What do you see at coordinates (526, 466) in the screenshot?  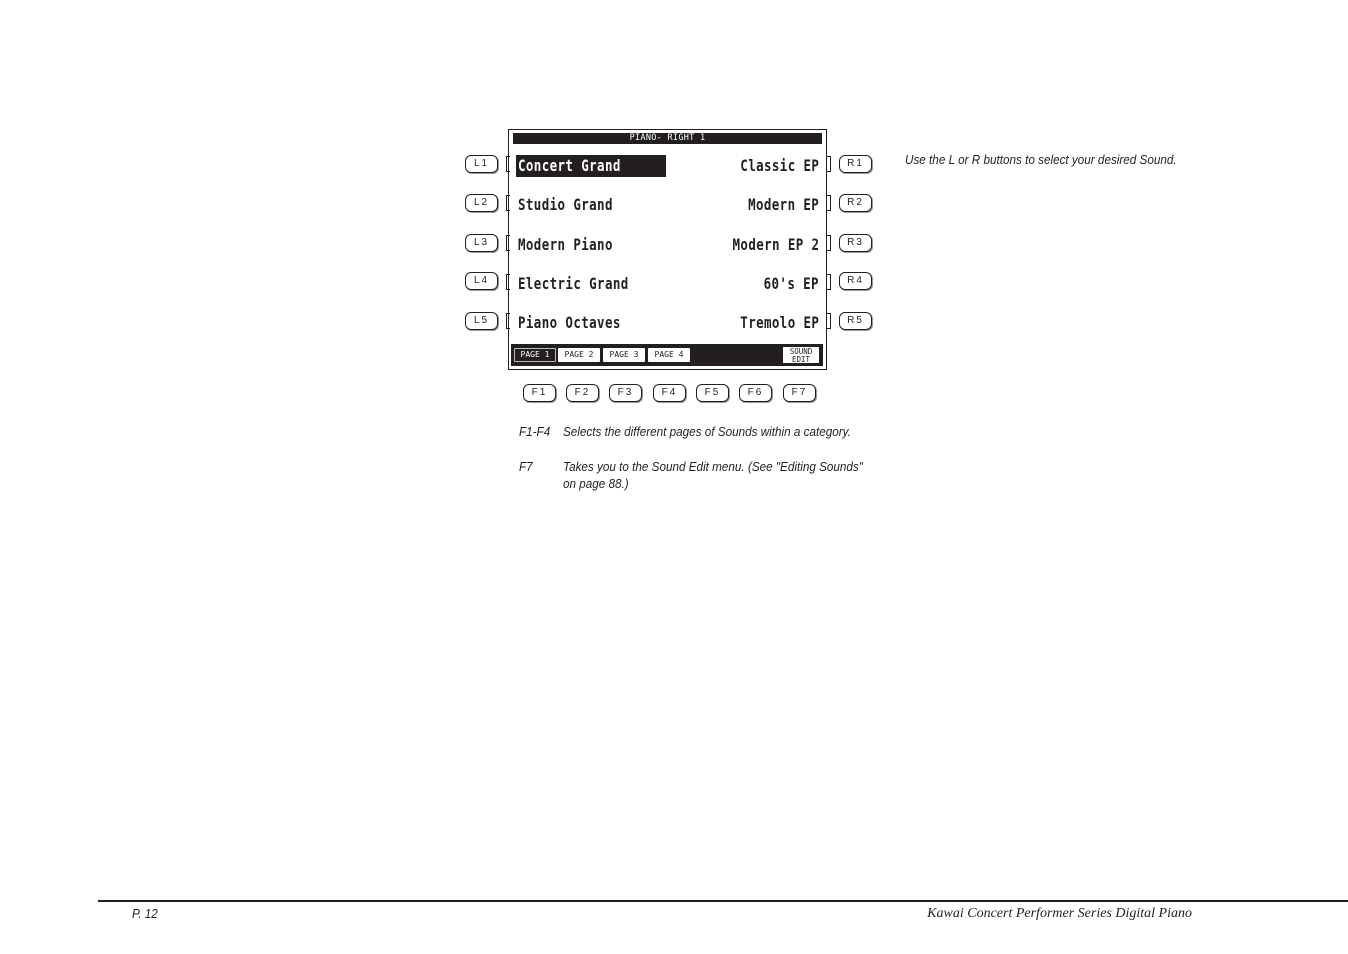 I see `note-key-f7: F7` at bounding box center [526, 466].